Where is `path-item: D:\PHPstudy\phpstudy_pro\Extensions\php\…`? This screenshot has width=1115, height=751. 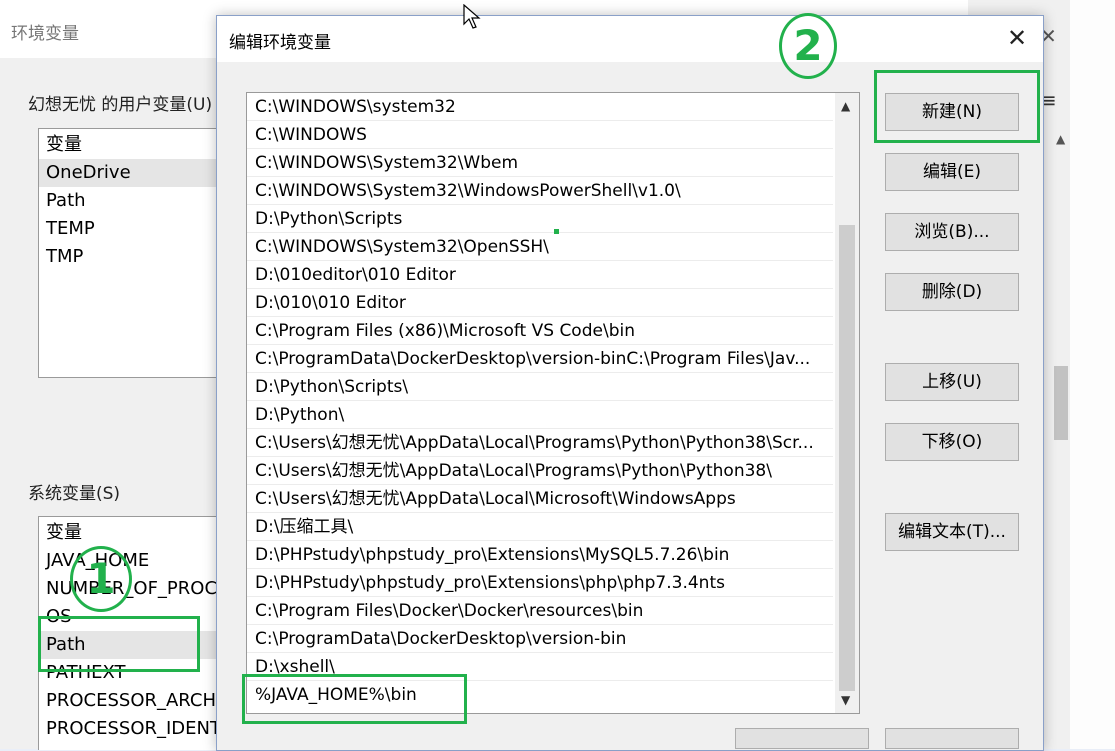 path-item: D:\PHPstudy\phpstudy_pro\Extensions\php\… is located at coordinates (540, 583).